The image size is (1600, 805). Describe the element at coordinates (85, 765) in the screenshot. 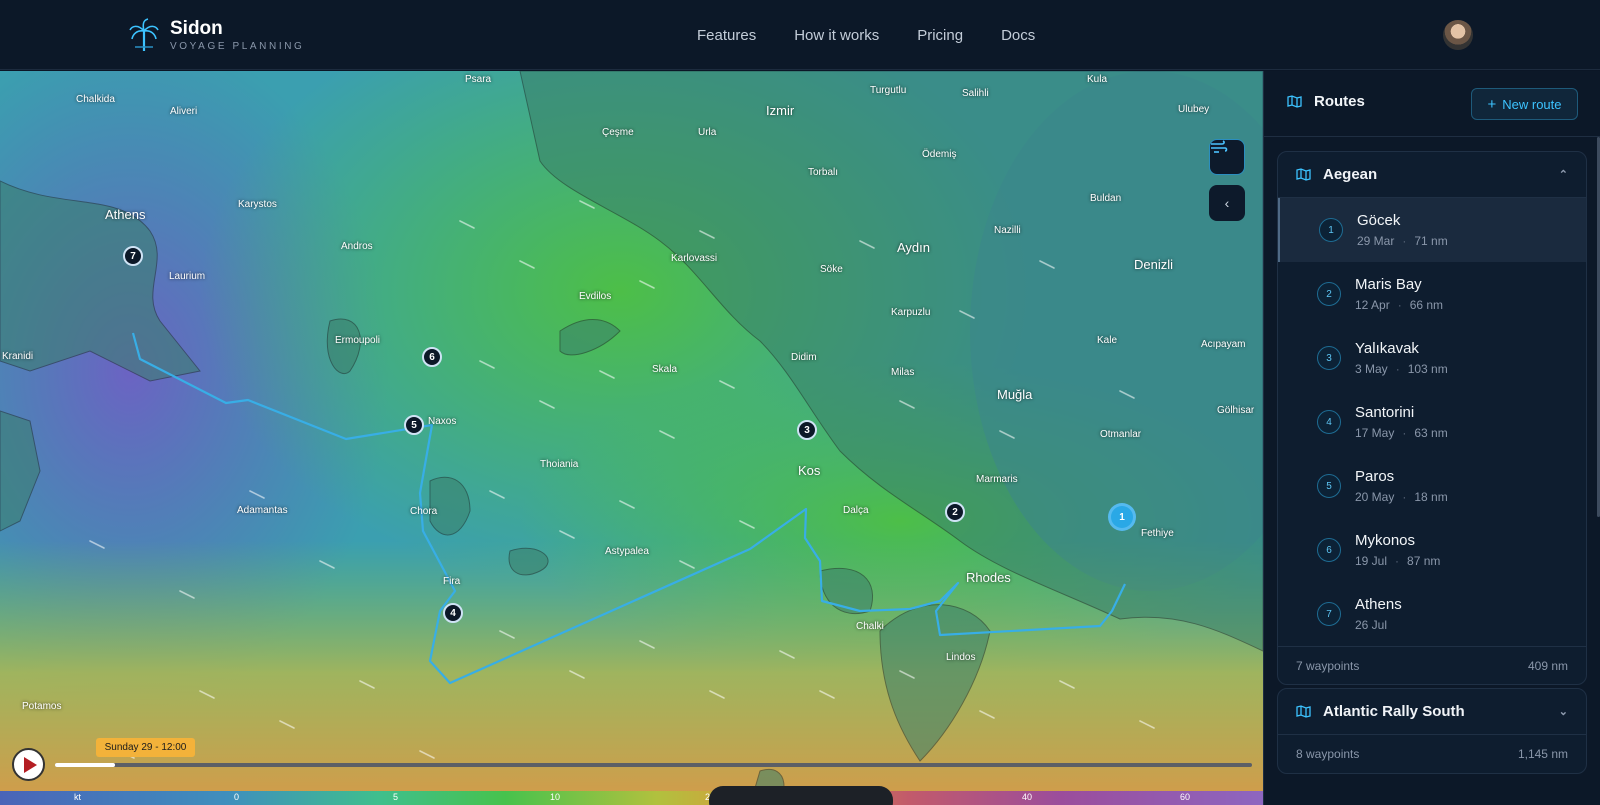

I see `timeline-progress` at that location.